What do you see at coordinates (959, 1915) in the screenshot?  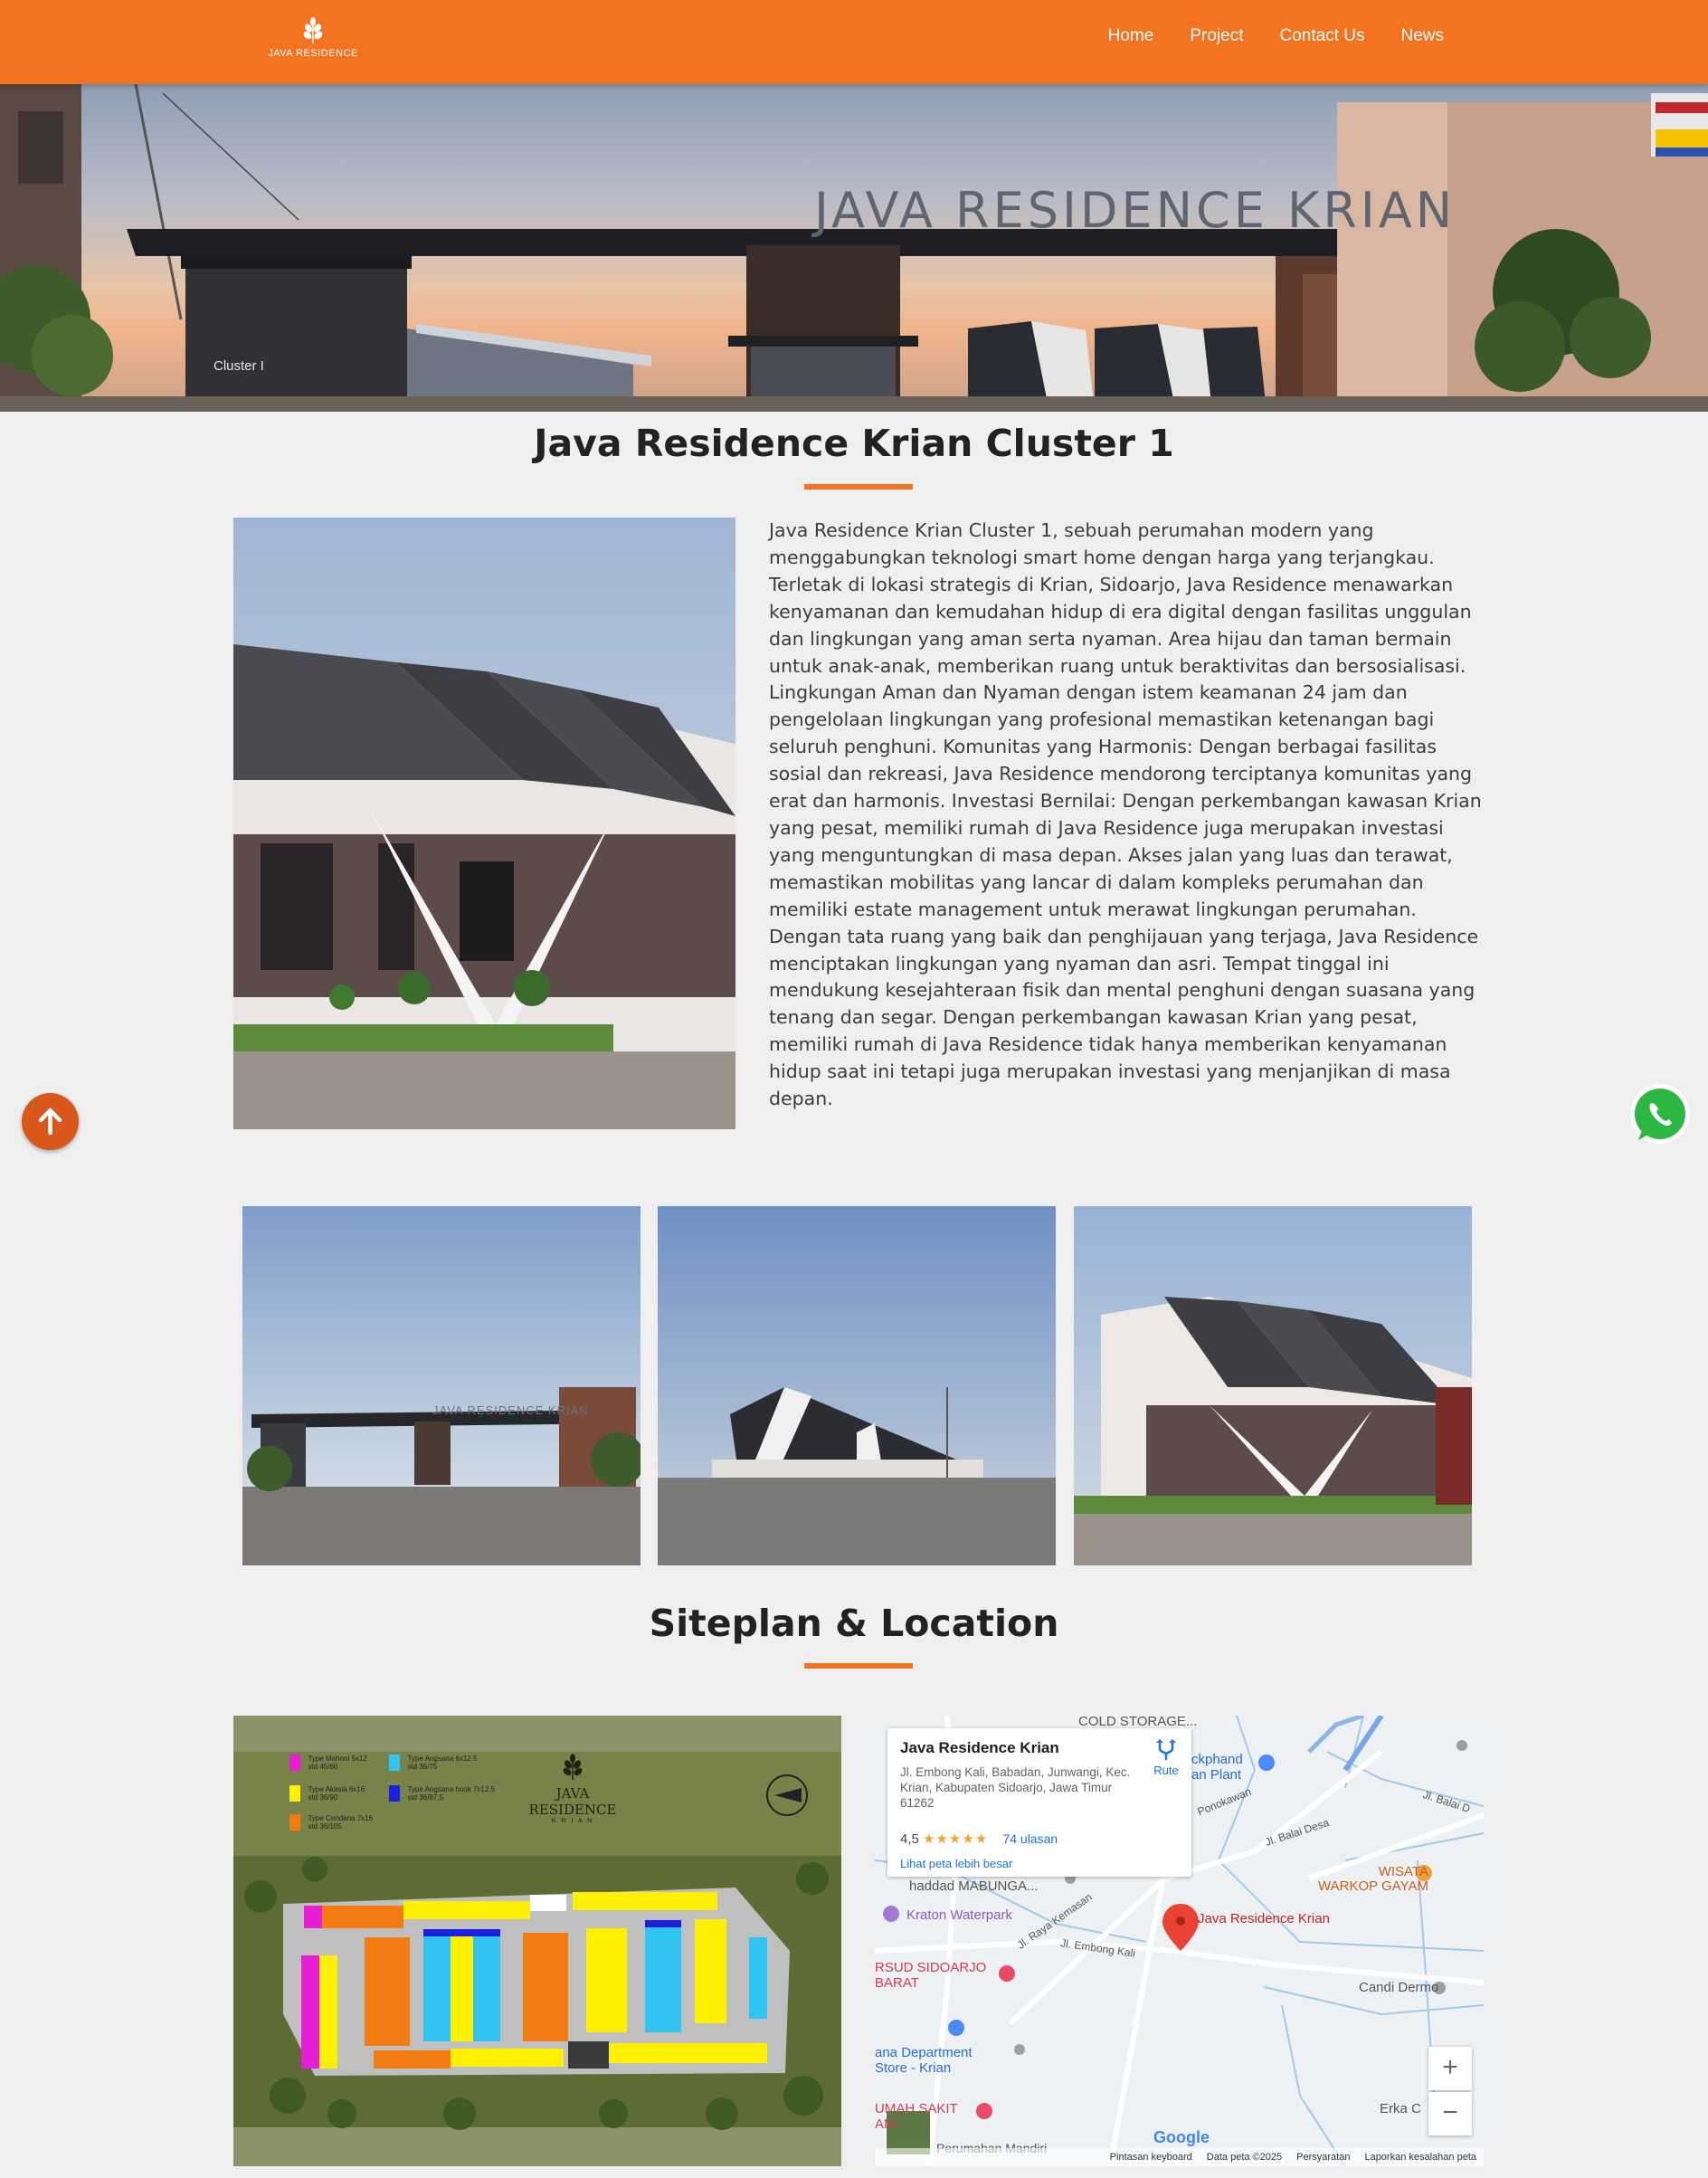 I see `map-label: Kraton Waterpark` at bounding box center [959, 1915].